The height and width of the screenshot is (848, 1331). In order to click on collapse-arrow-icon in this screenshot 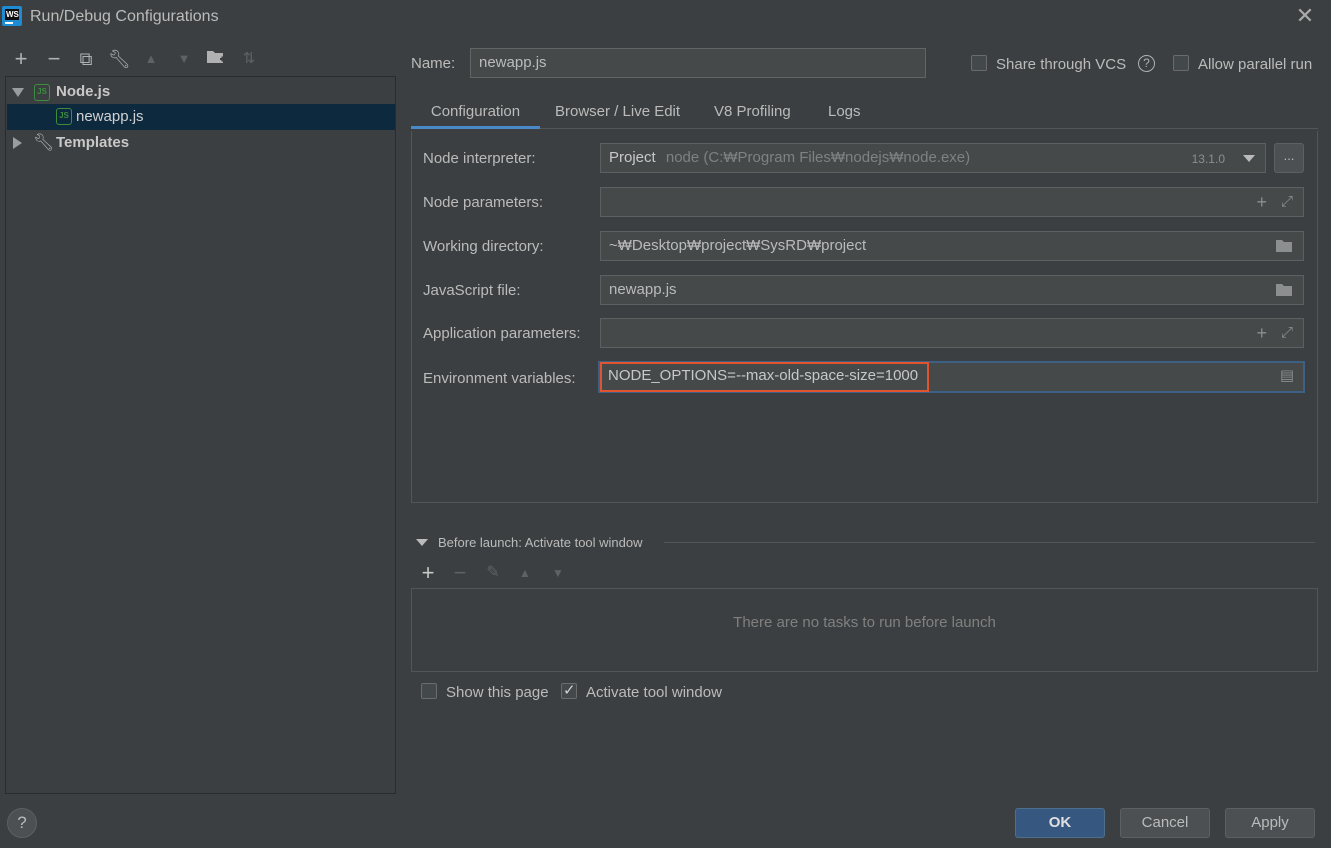, I will do `click(17, 143)`.